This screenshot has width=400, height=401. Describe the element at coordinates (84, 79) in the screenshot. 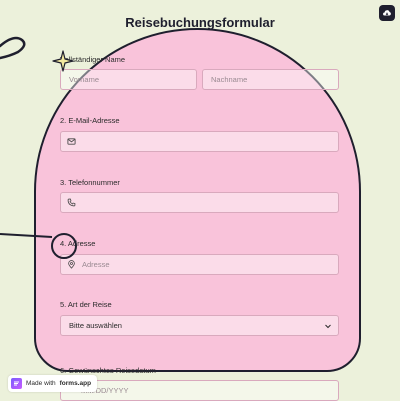

I see `first-name-placeholder: Vorname` at that location.